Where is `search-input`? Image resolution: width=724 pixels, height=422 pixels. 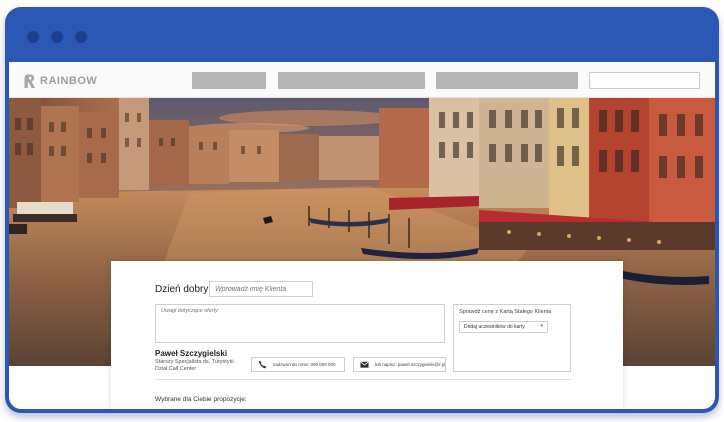
search-input is located at coordinates (644, 80).